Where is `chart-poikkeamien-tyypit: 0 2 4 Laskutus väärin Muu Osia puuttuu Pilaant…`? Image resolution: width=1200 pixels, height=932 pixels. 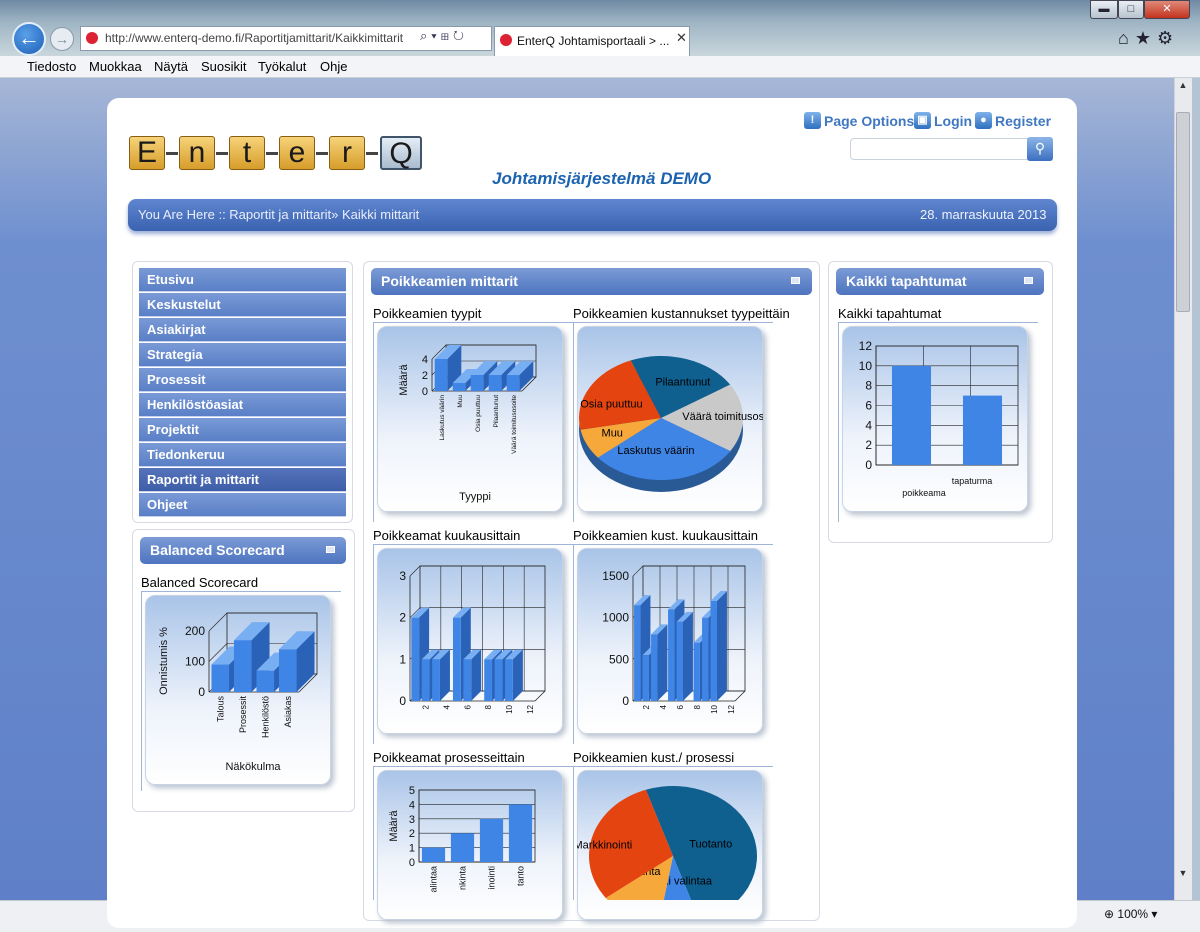
chart-poikkeamien-tyypit: 0 2 4 Laskutus väärin Muu Osia puuttuu Pilaant… is located at coordinates (467, 423).